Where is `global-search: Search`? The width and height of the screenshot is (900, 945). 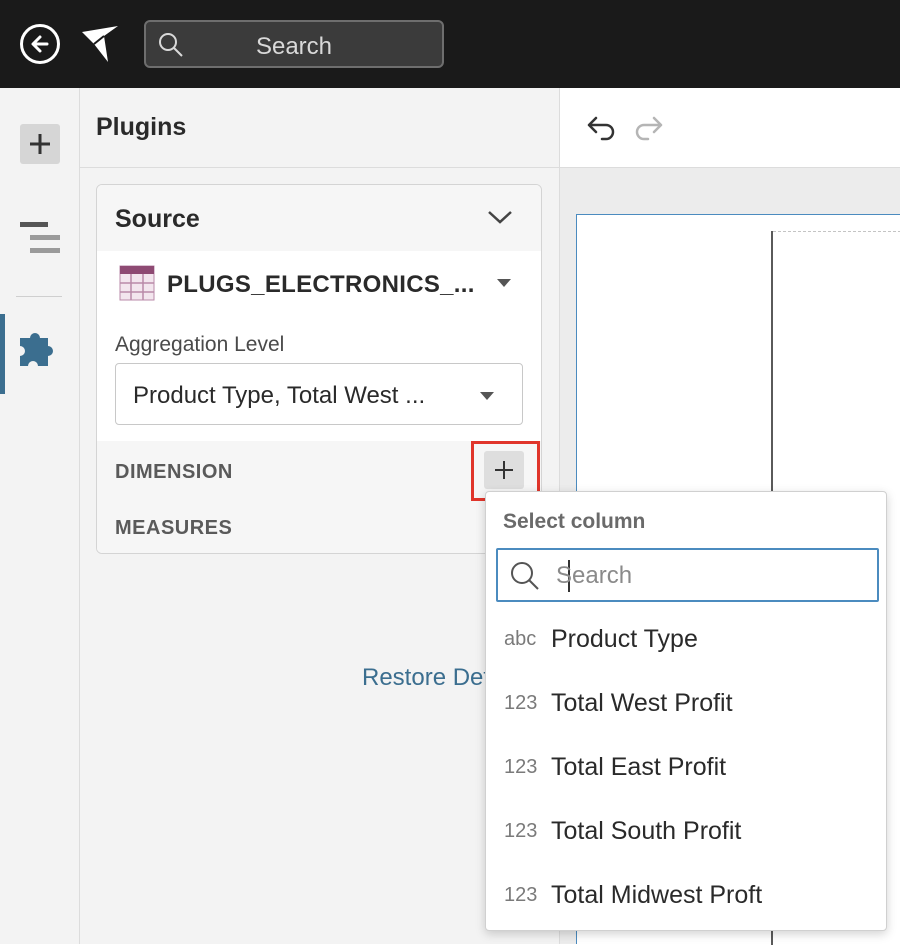 global-search: Search is located at coordinates (294, 44).